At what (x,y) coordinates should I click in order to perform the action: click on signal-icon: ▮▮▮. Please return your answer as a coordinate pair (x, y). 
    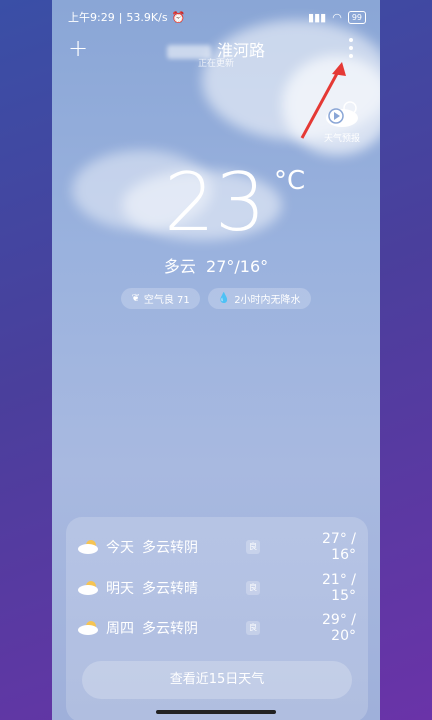
    Looking at the image, I should click on (317, 17).